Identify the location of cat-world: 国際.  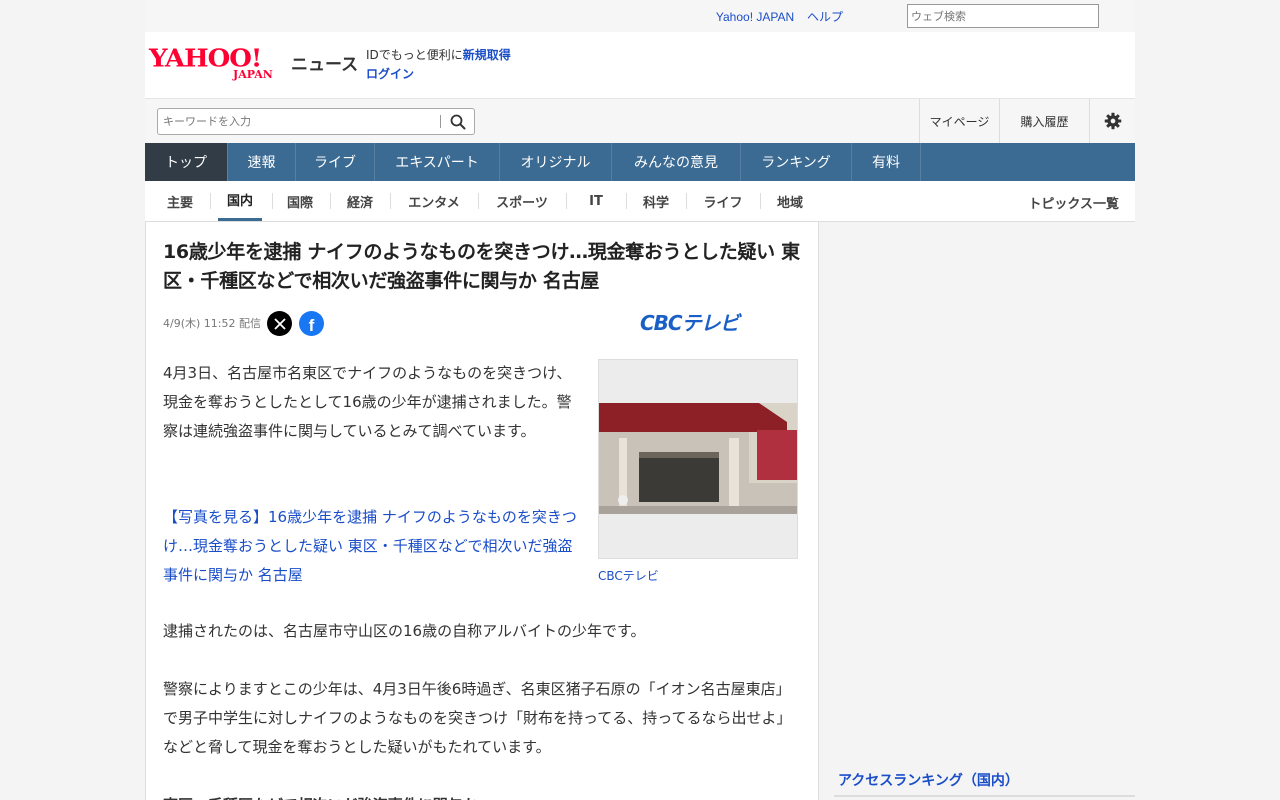
(300, 201).